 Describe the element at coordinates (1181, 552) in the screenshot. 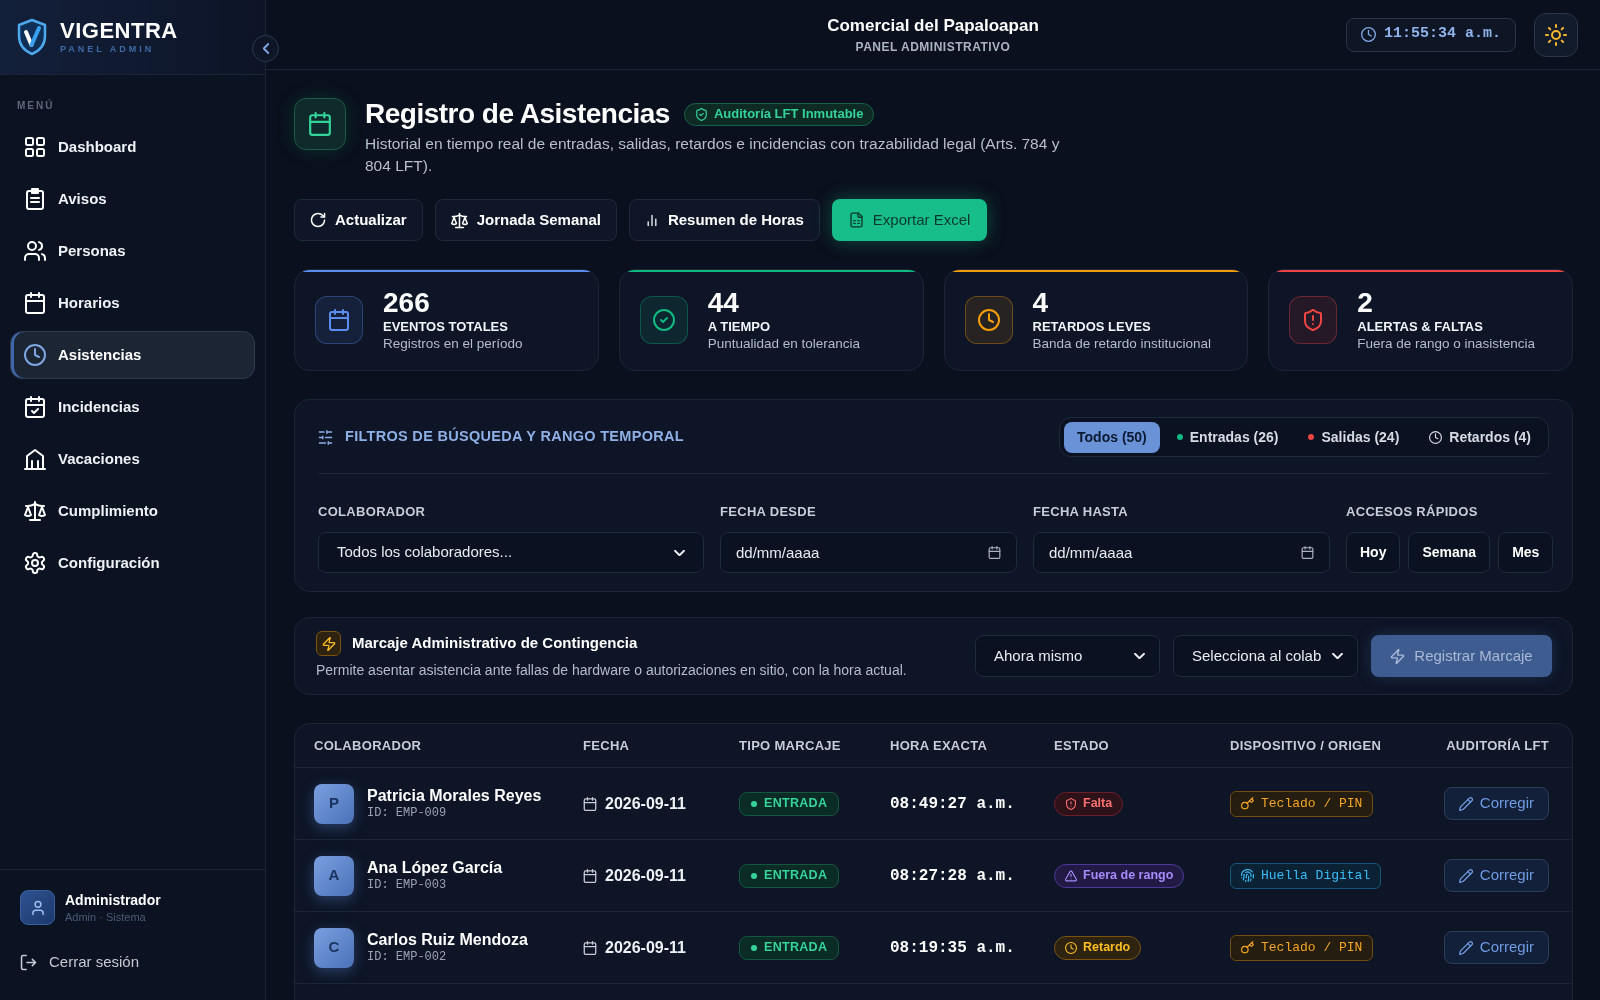

I see `date-to-field: dd/mm/aaaa` at that location.